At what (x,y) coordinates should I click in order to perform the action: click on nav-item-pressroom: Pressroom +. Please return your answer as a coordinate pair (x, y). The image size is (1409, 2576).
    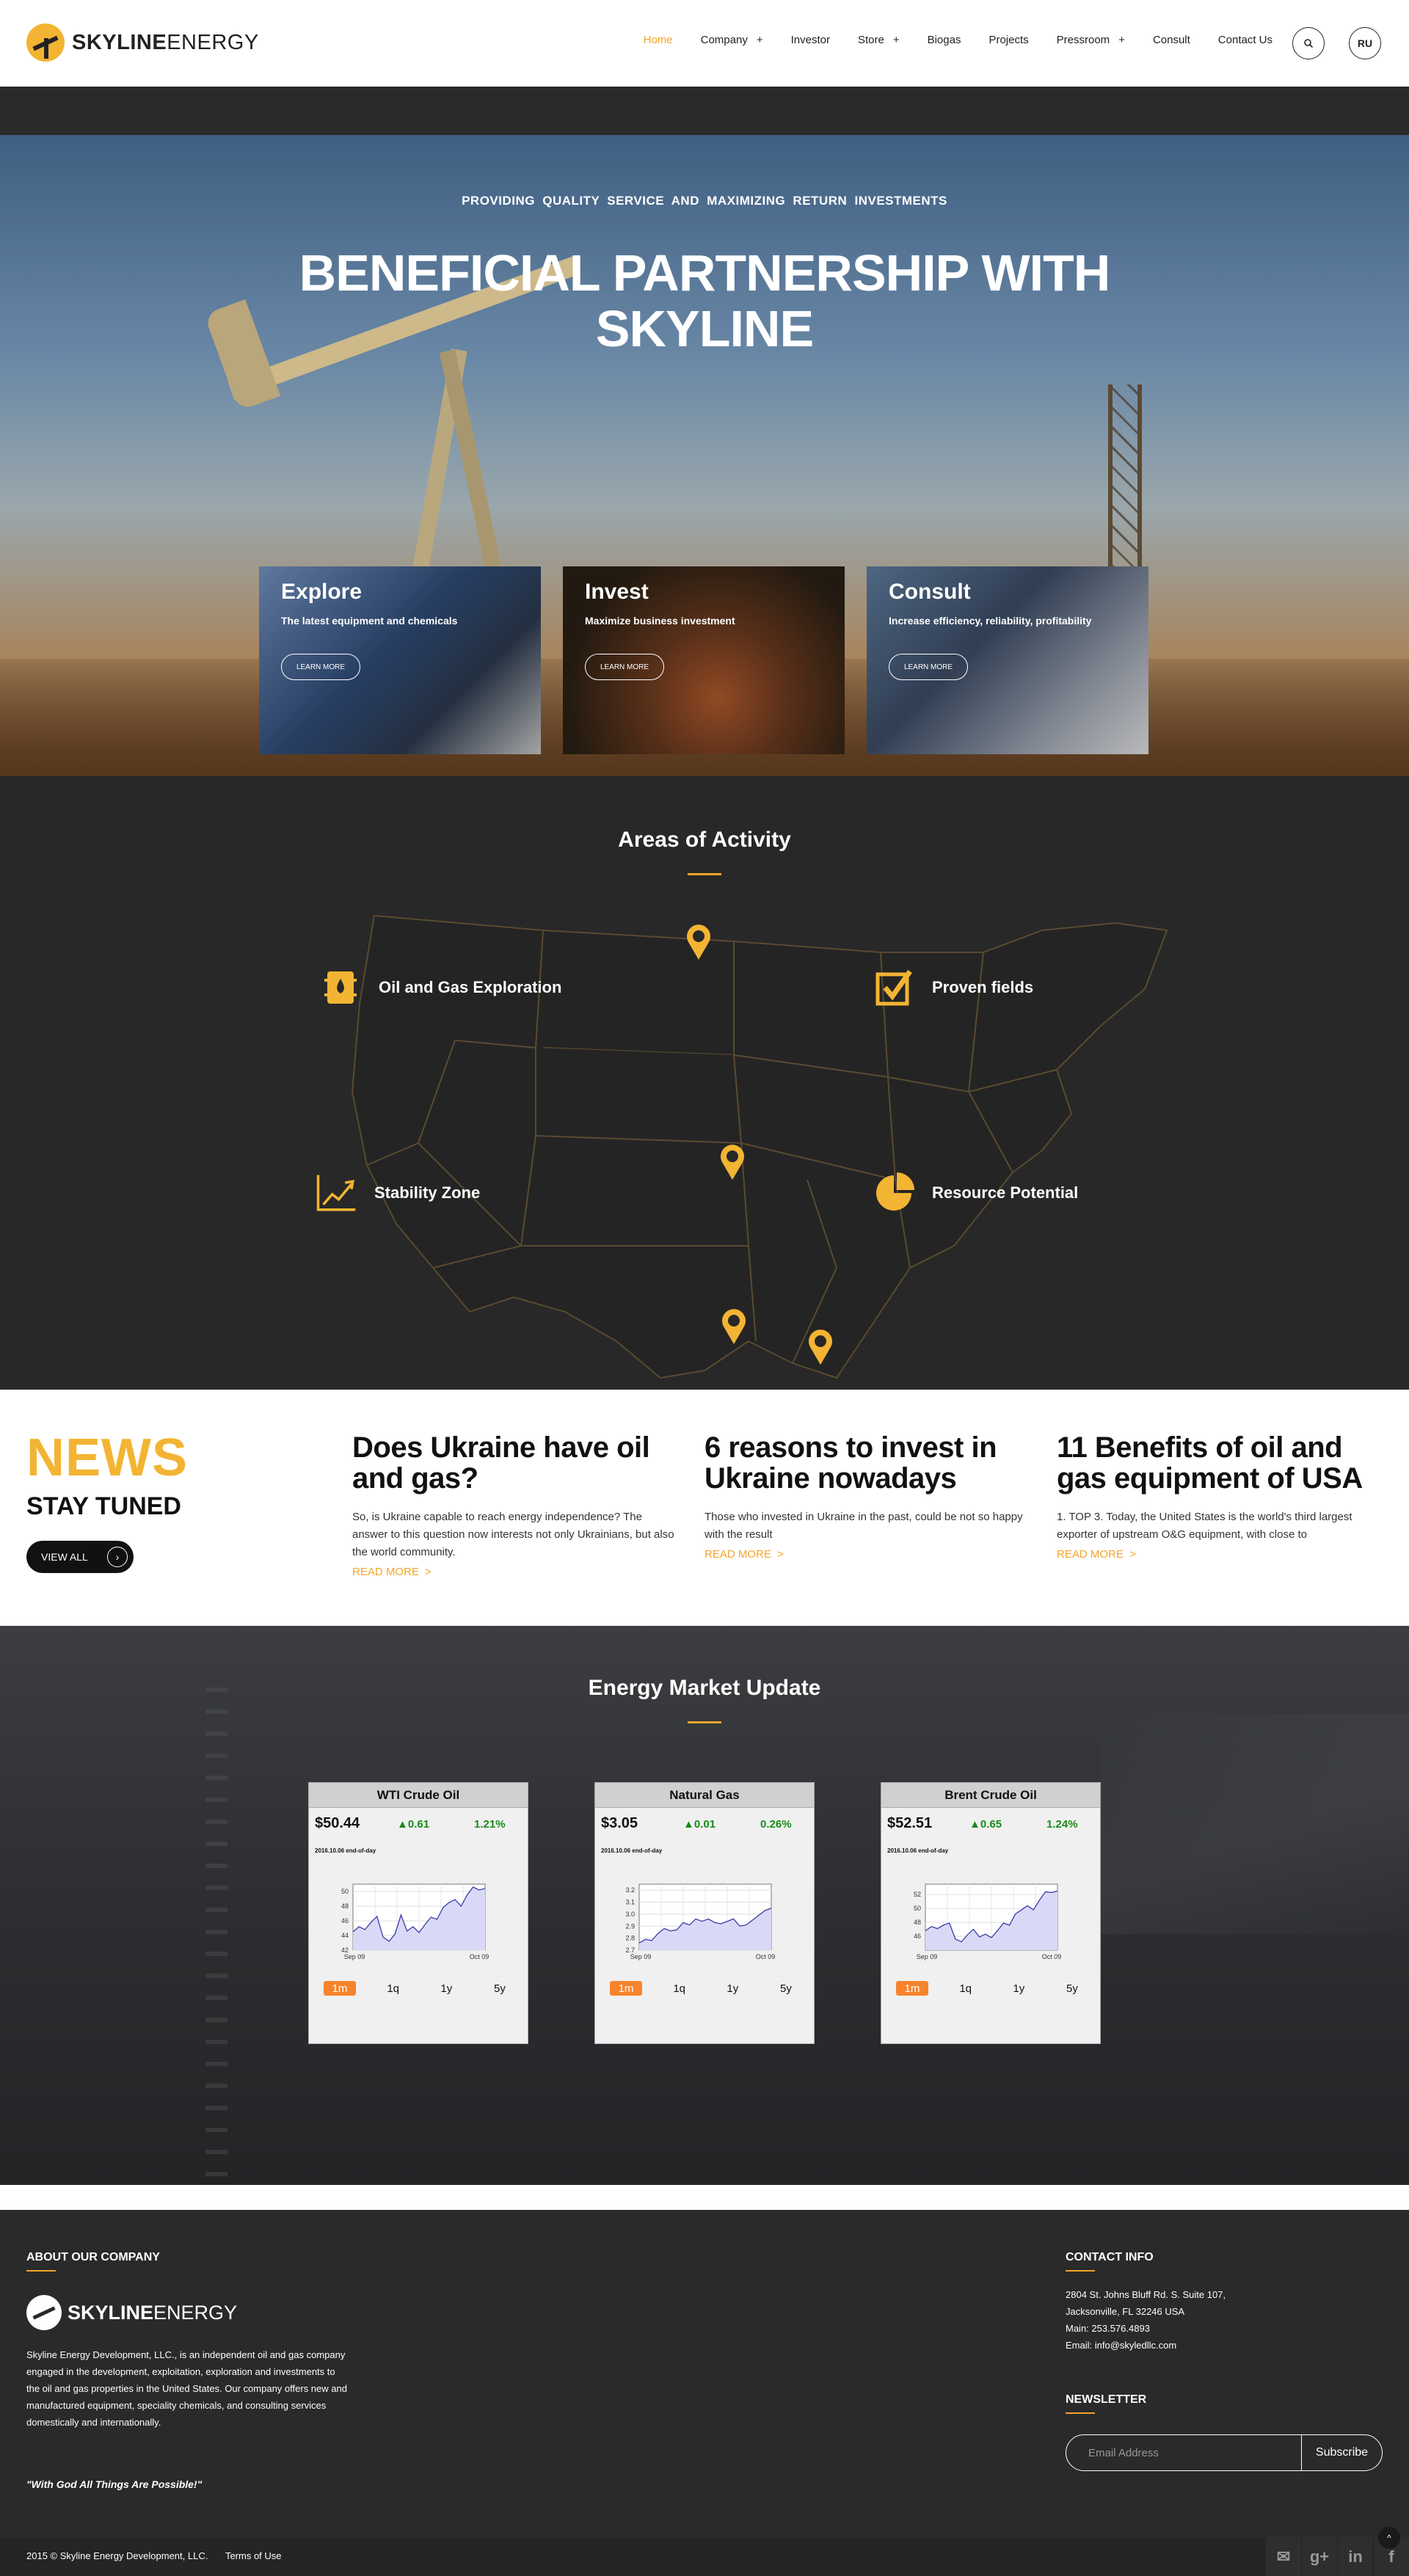
    Looking at the image, I should click on (1091, 40).